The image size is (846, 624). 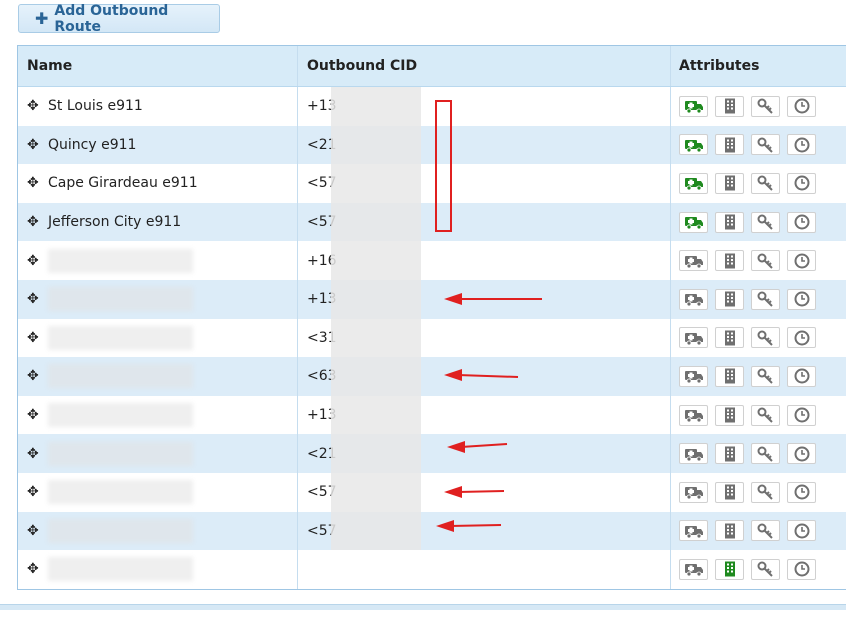 I want to click on outbound-cid-cell: +16, so click(x=484, y=260).